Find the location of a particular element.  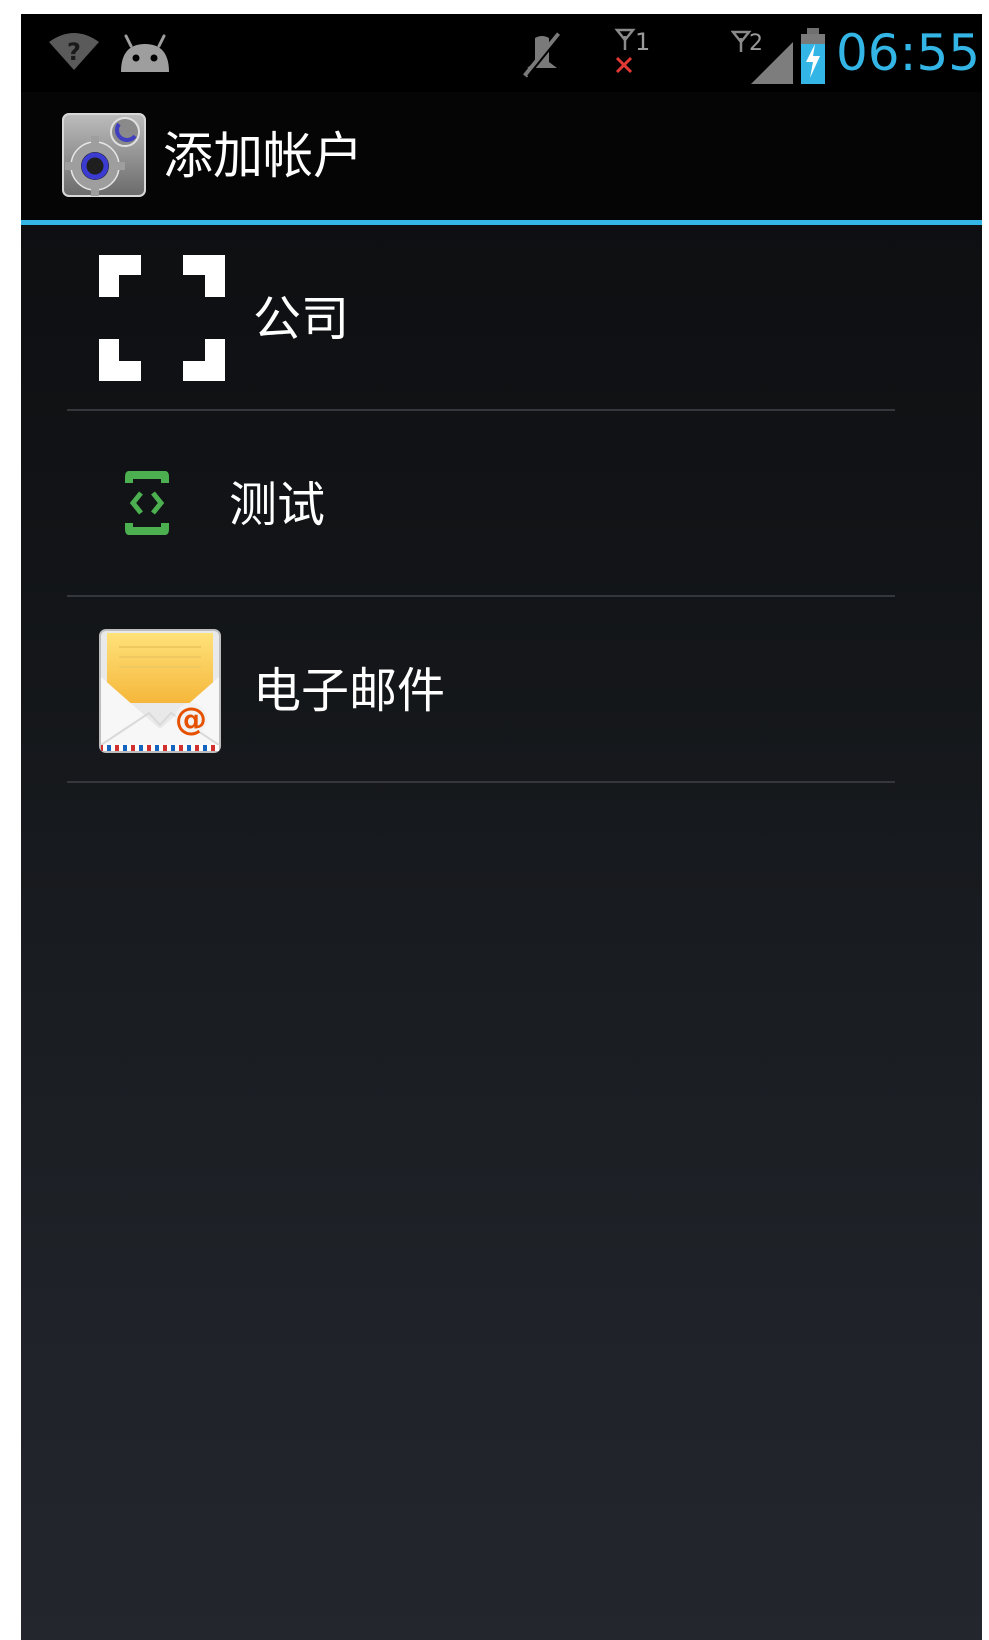

list-item-label: 公司 is located at coordinates (301, 319).